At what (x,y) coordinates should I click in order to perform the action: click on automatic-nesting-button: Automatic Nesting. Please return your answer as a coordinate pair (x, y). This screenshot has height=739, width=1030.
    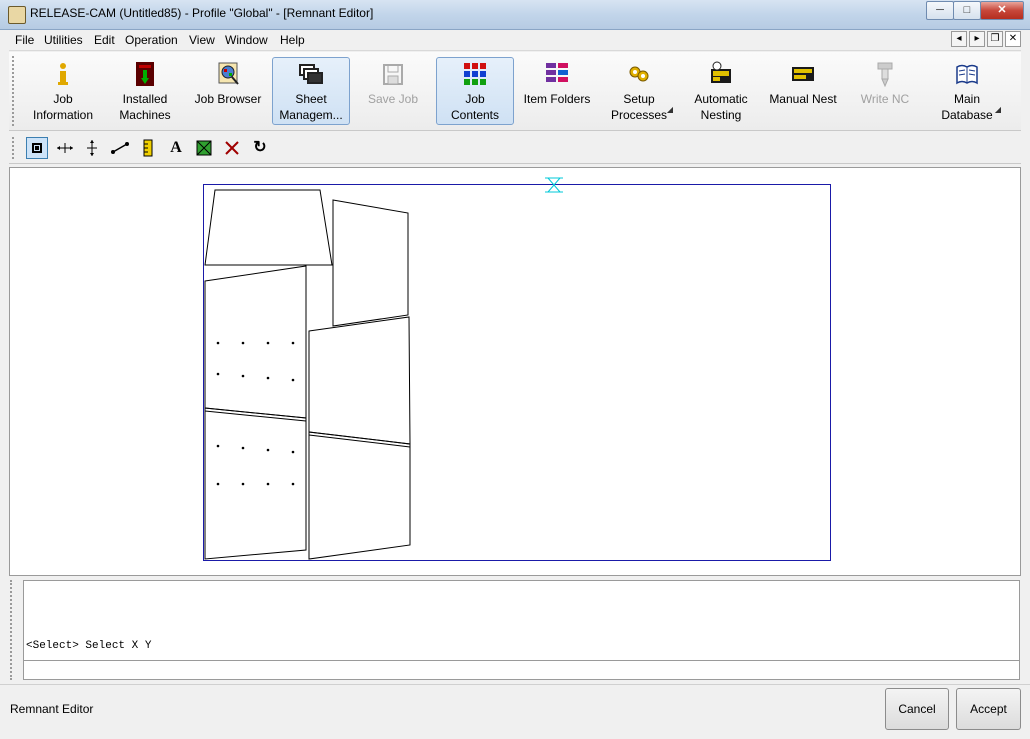
    Looking at the image, I should click on (721, 91).